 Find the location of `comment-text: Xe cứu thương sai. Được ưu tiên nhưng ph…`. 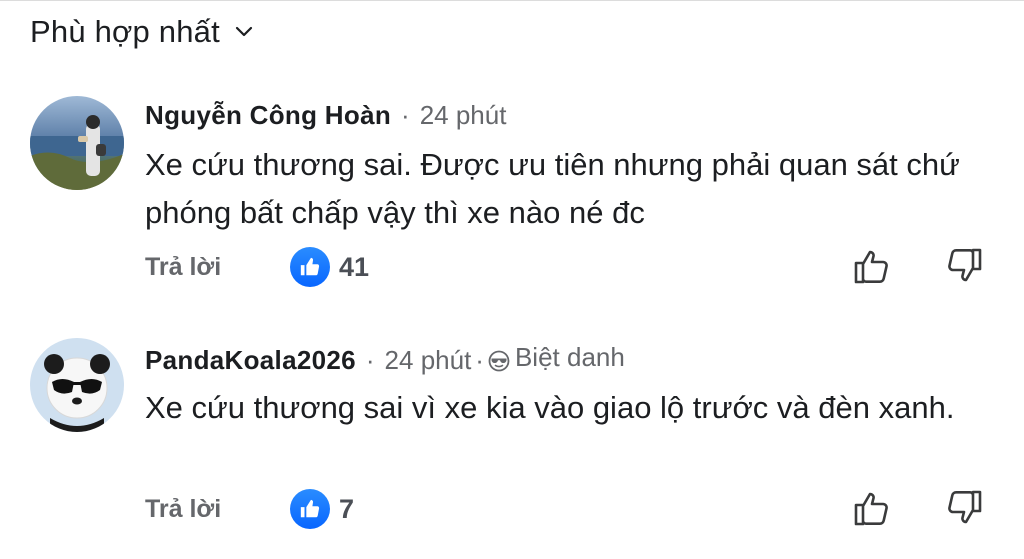

comment-text: Xe cứu thương sai. Được ưu tiên nhưng ph… is located at coordinates (552, 188).